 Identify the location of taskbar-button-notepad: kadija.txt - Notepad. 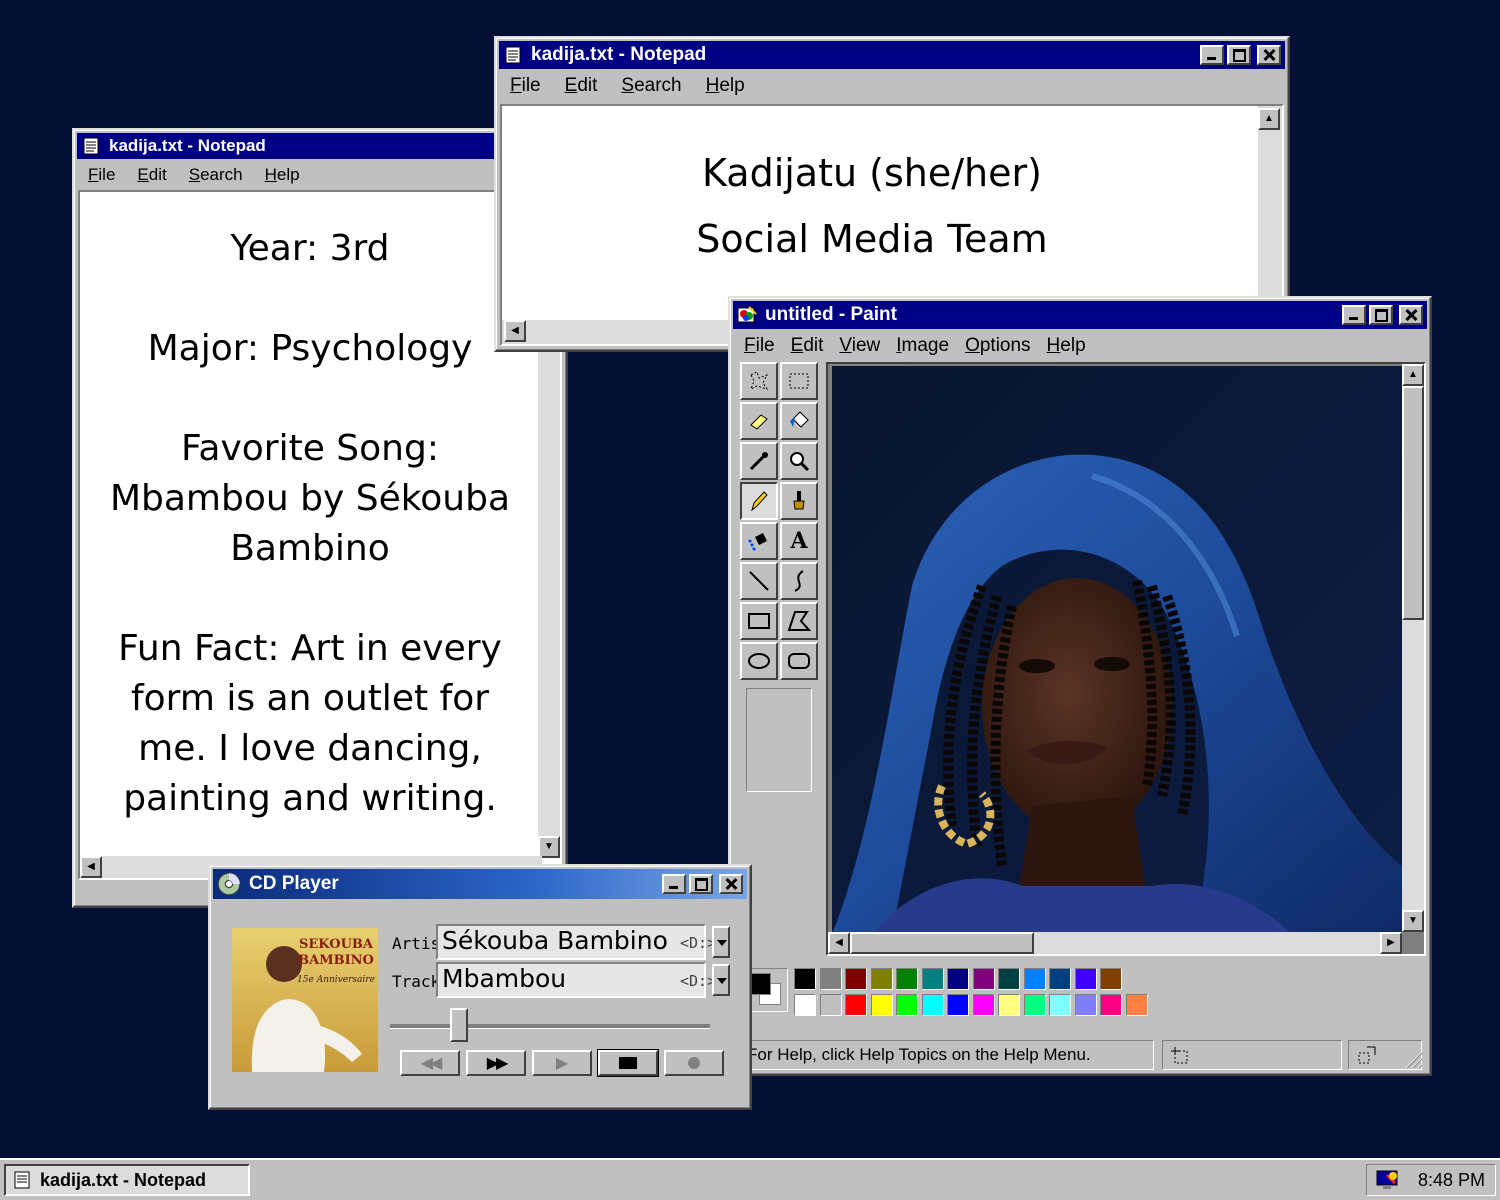
(127, 1180).